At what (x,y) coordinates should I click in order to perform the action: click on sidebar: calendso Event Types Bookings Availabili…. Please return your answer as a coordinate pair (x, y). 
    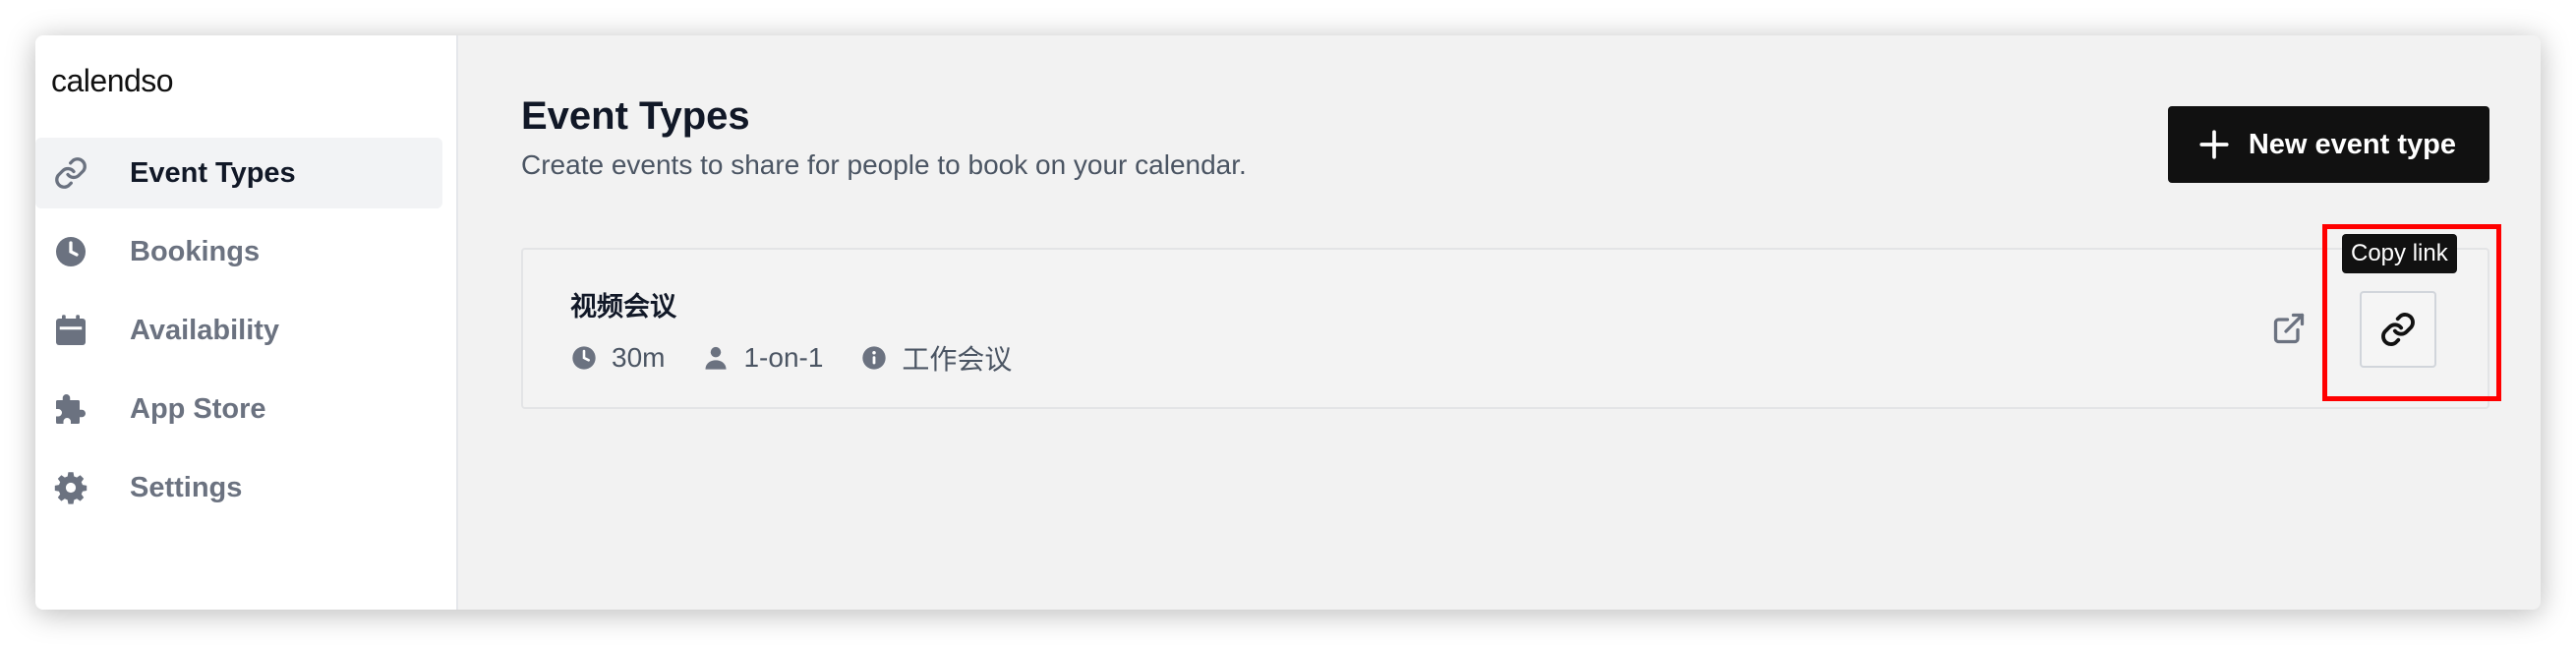
    Looking at the image, I should click on (246, 322).